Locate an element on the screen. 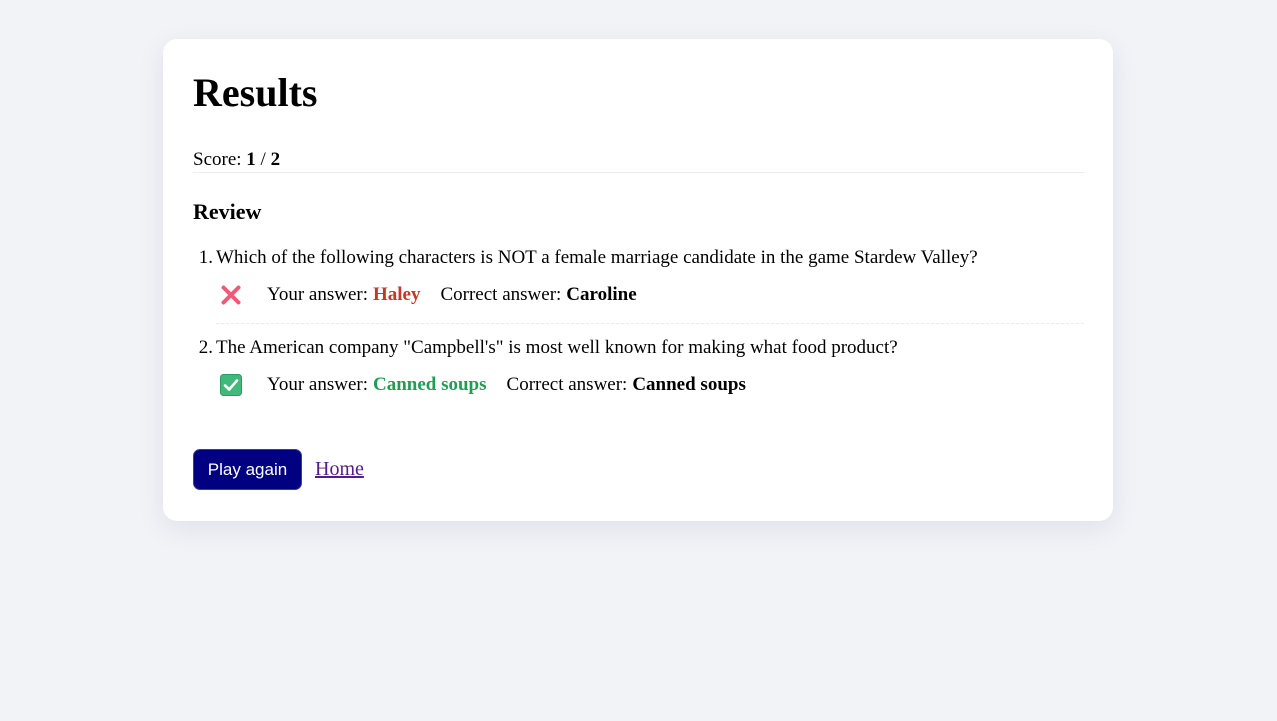  item-separator is located at coordinates (650, 323).